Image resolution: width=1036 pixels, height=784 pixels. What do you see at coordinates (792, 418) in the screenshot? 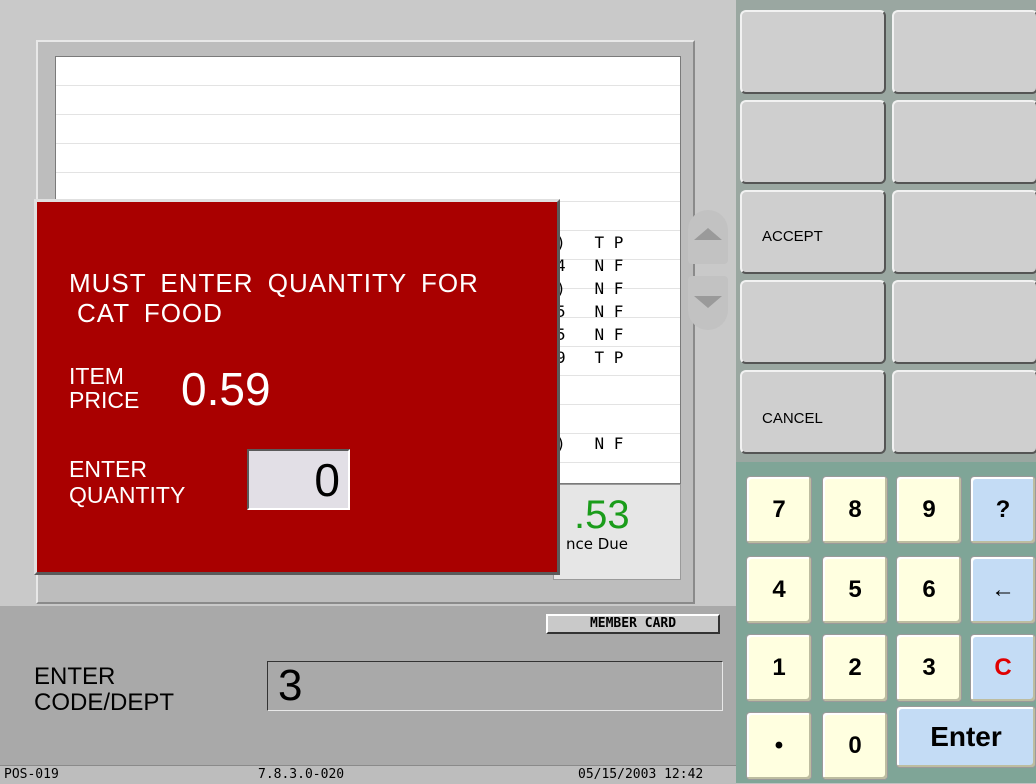
I see `cancel-label: CANCEL` at bounding box center [792, 418].